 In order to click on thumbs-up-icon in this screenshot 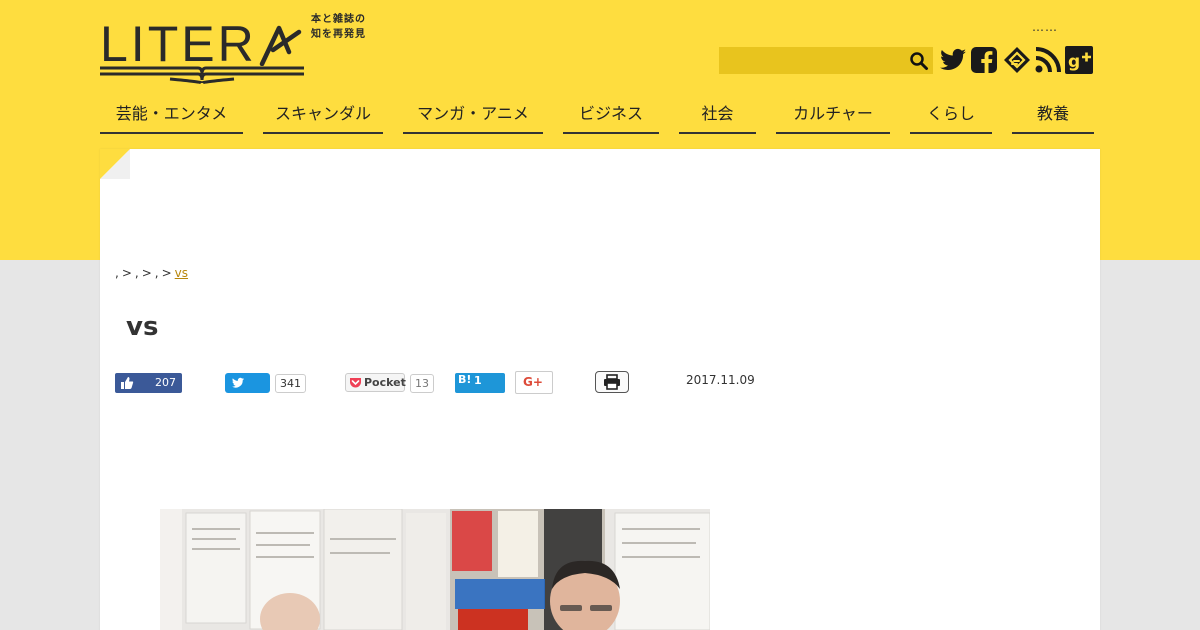, I will do `click(127, 383)`.